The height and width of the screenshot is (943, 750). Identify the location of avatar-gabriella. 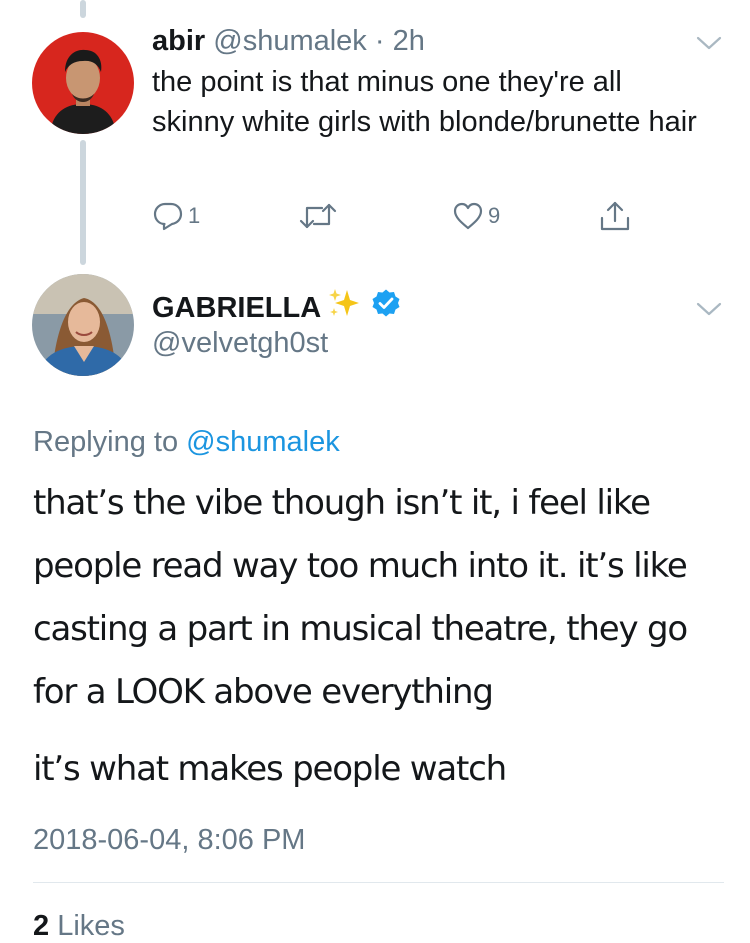
(83, 325).